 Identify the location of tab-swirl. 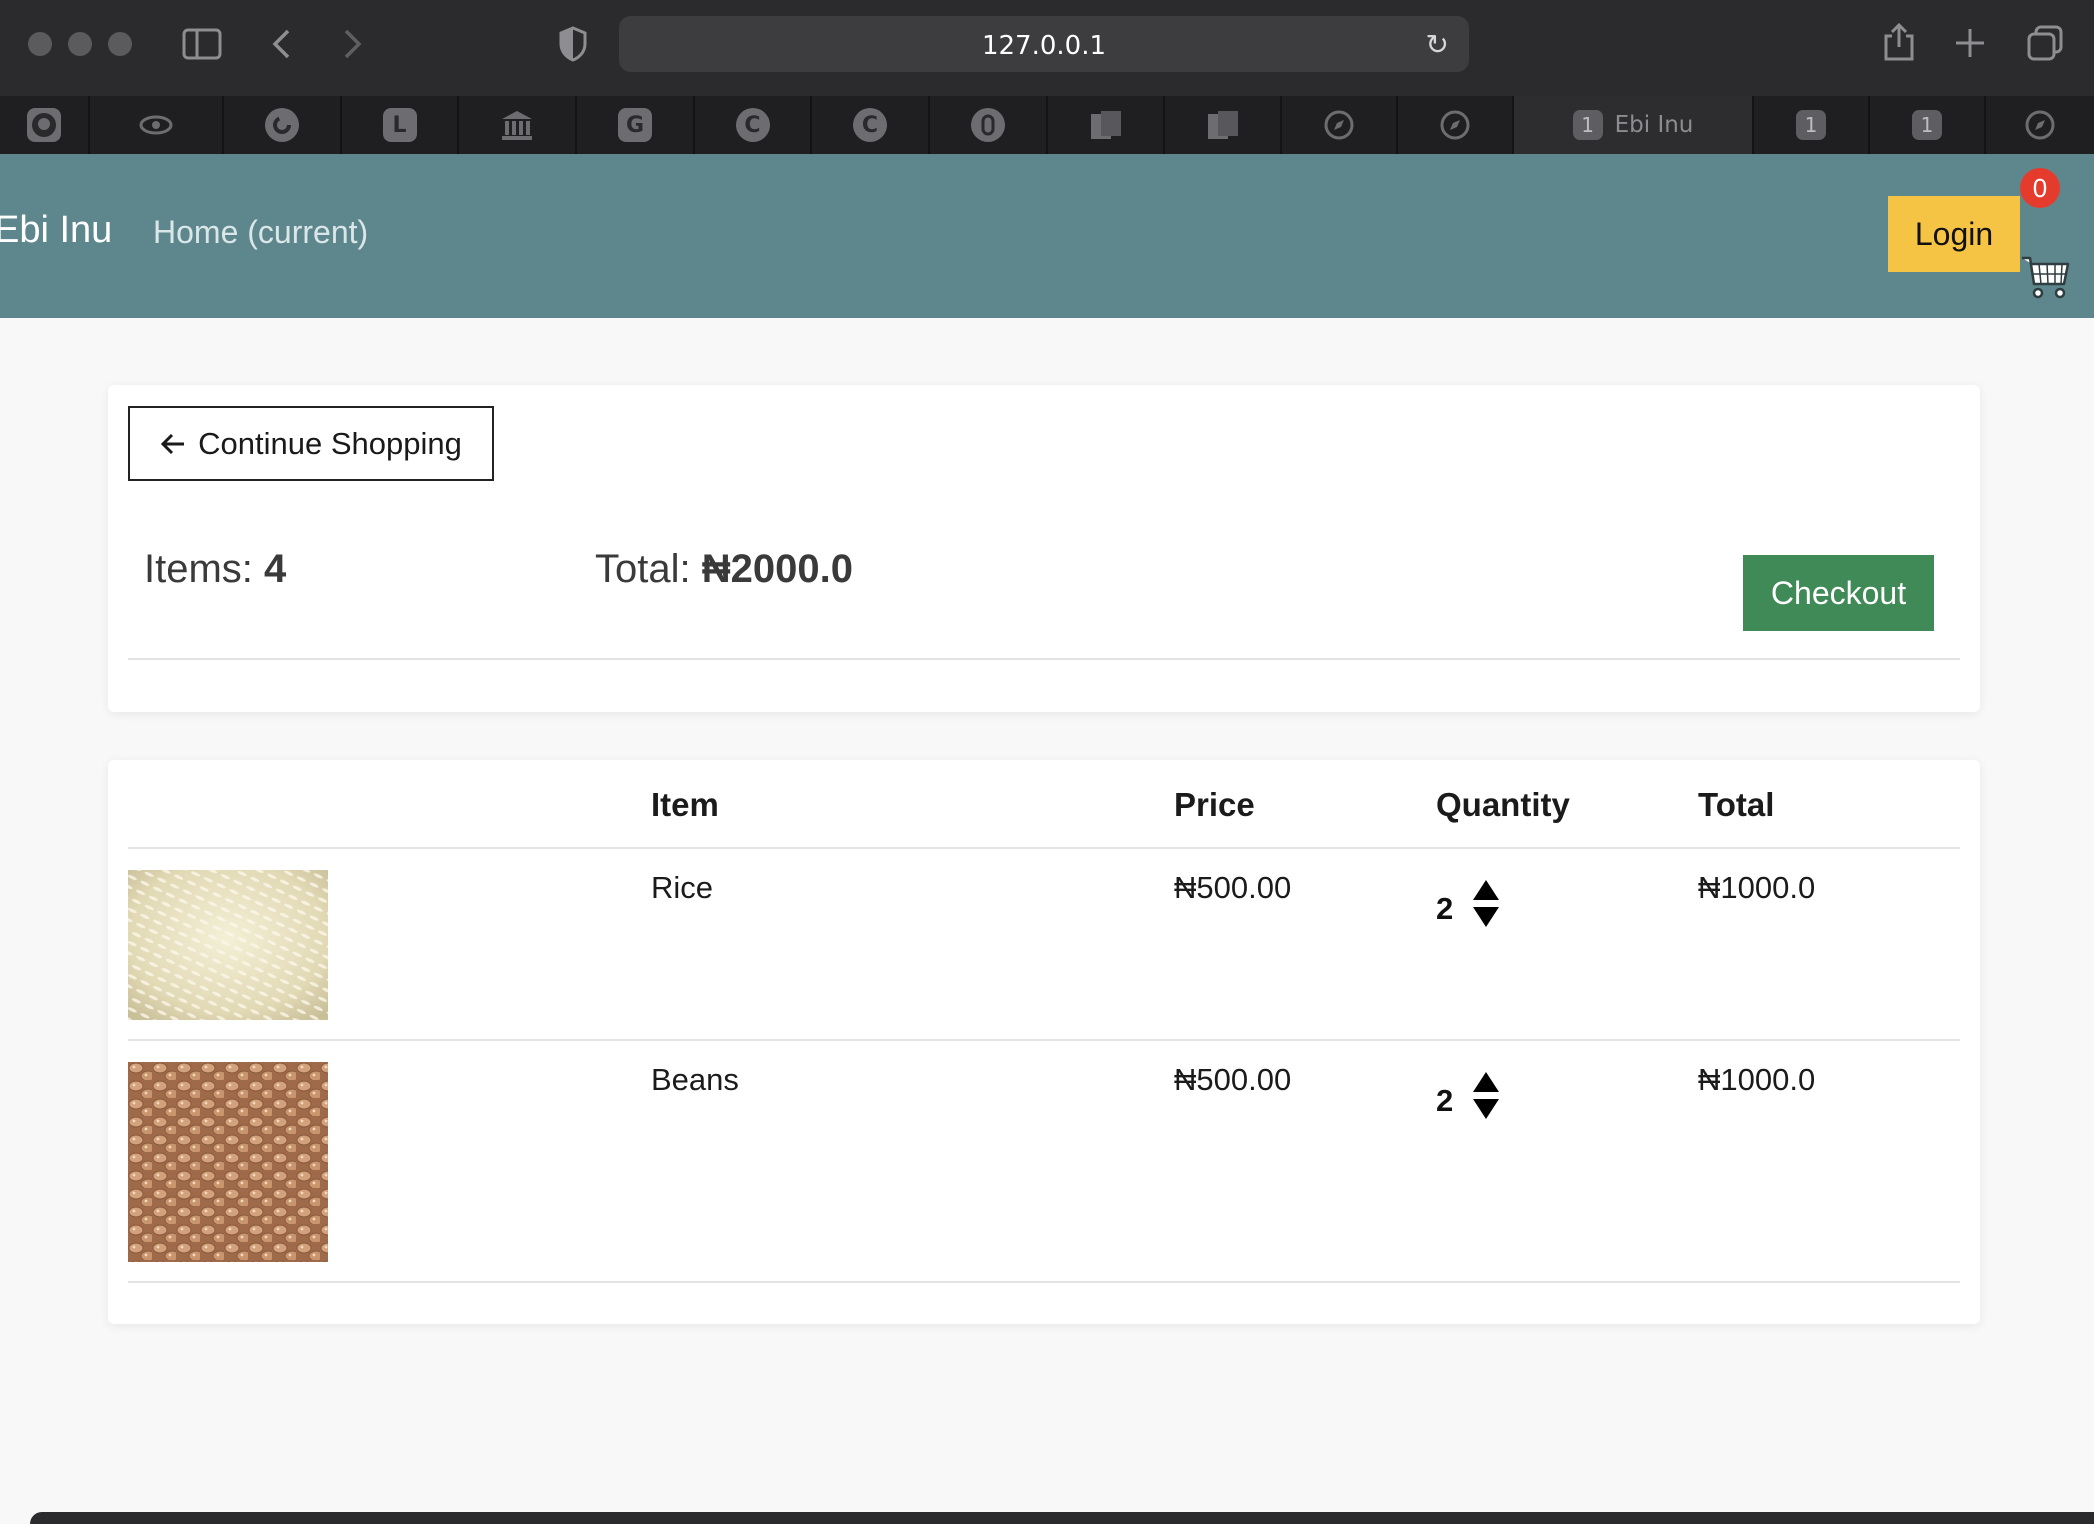
(283, 125).